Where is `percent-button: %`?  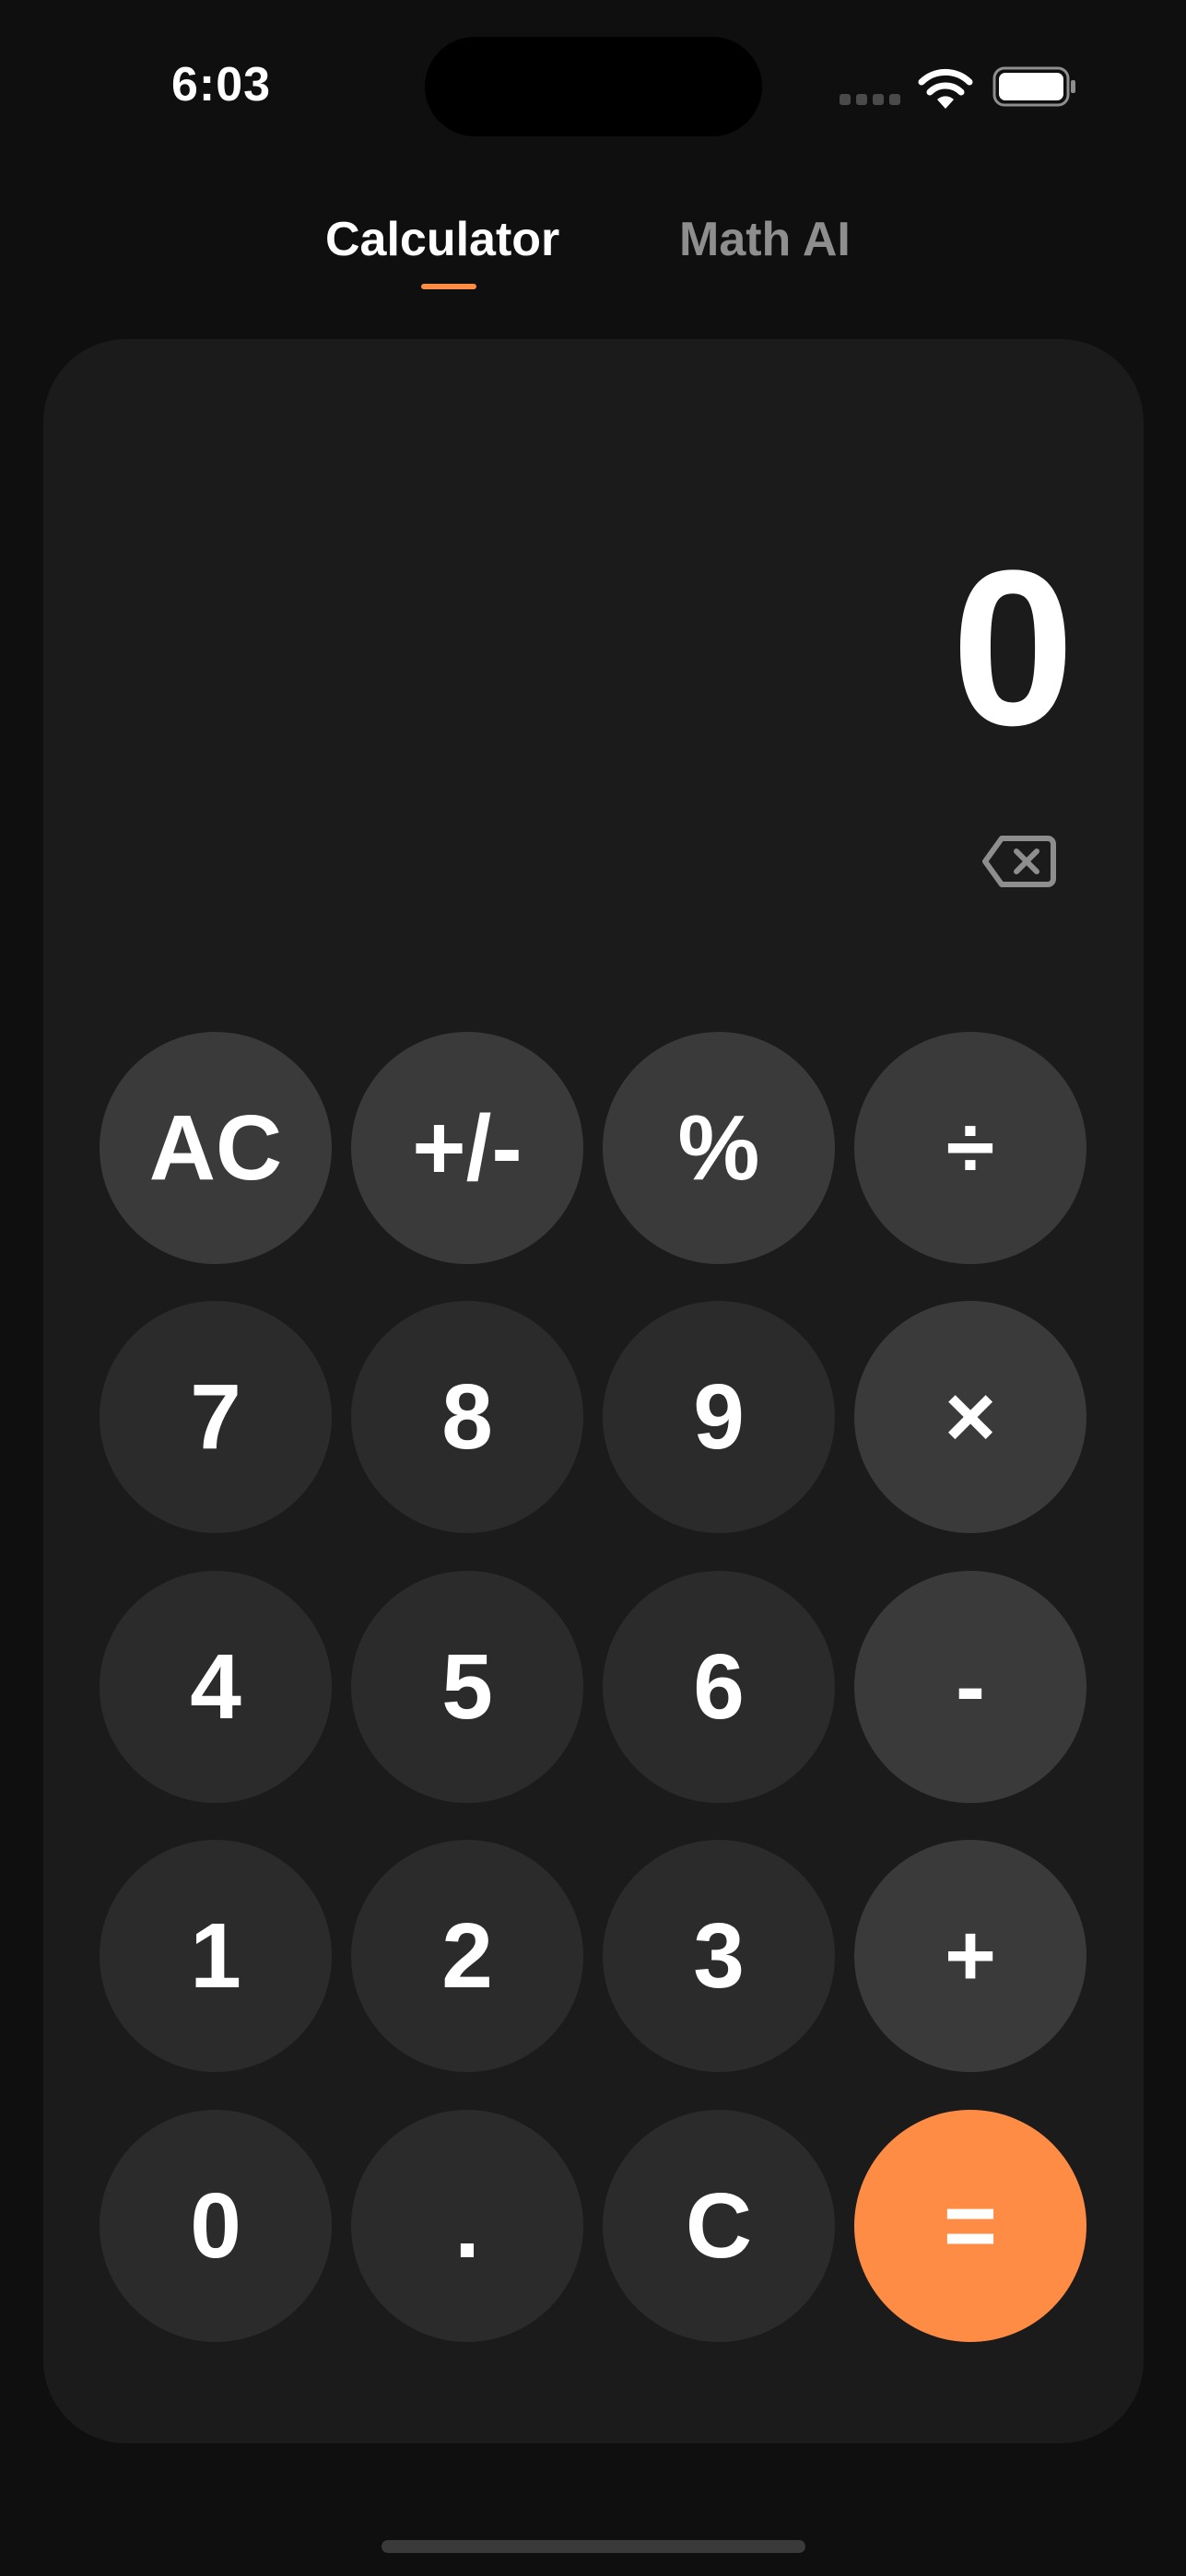
percent-button: % is located at coordinates (719, 1148).